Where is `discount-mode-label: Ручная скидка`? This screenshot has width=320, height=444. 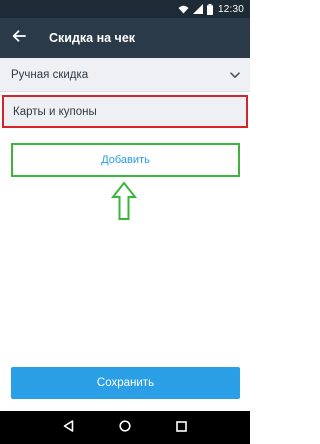 discount-mode-label: Ручная скидка is located at coordinates (50, 74).